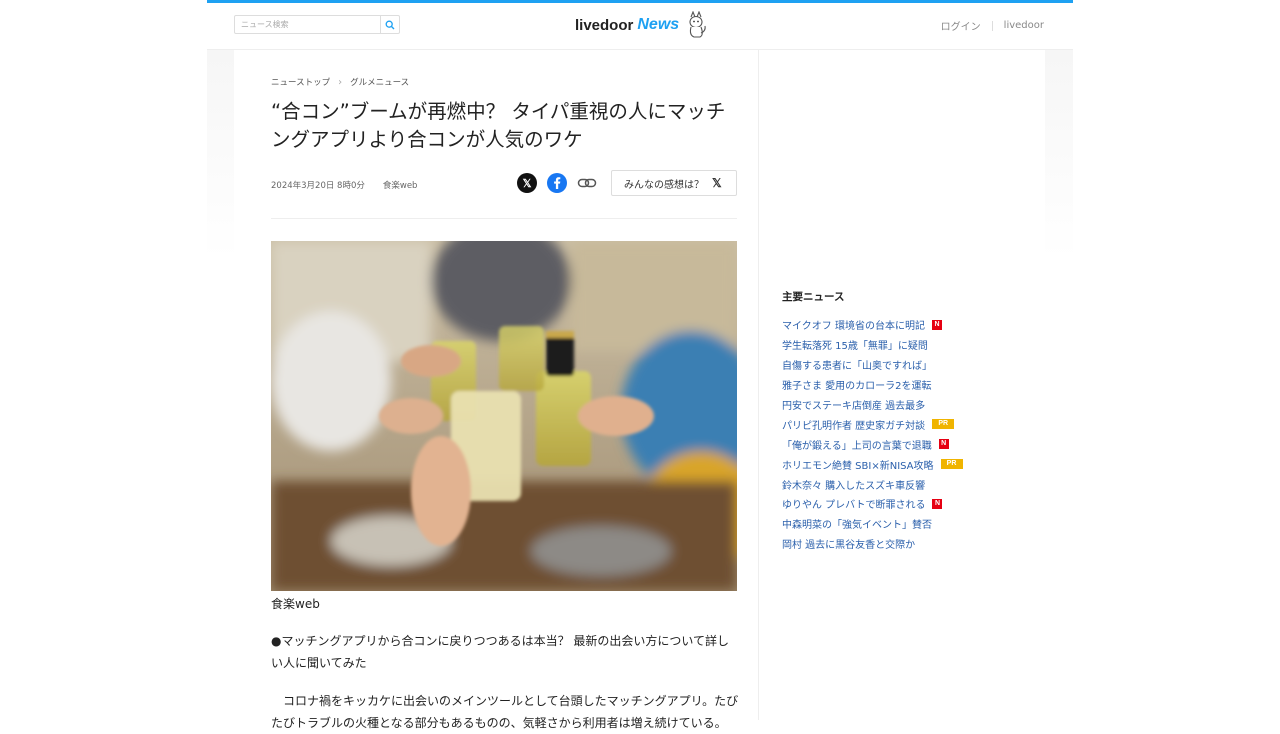 Image resolution: width=1280 pixels, height=734 pixels. What do you see at coordinates (854, 506) in the screenshot?
I see `news-item-label: ゆりやん プレバトで断罪される` at bounding box center [854, 506].